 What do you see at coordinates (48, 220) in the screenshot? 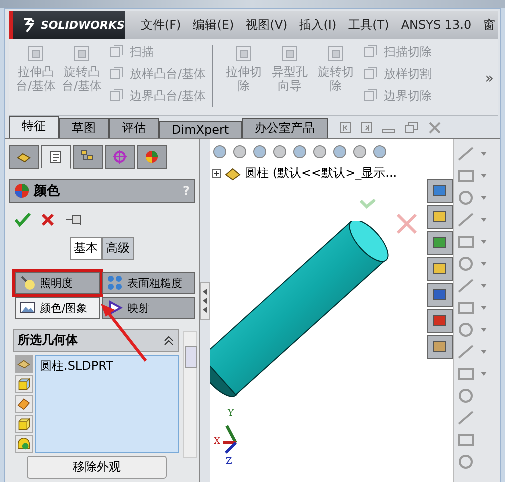
I see `cancel-icon` at bounding box center [48, 220].